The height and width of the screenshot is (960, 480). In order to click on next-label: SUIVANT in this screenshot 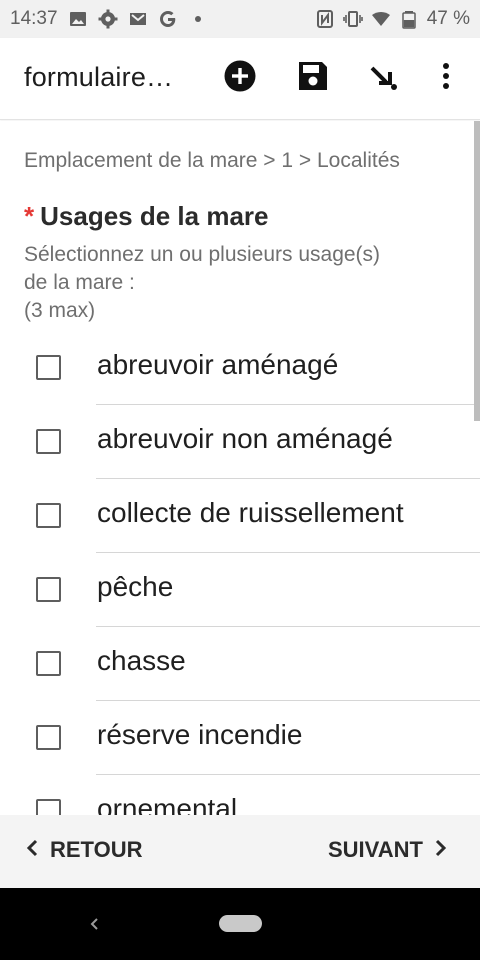, I will do `click(375, 849)`.